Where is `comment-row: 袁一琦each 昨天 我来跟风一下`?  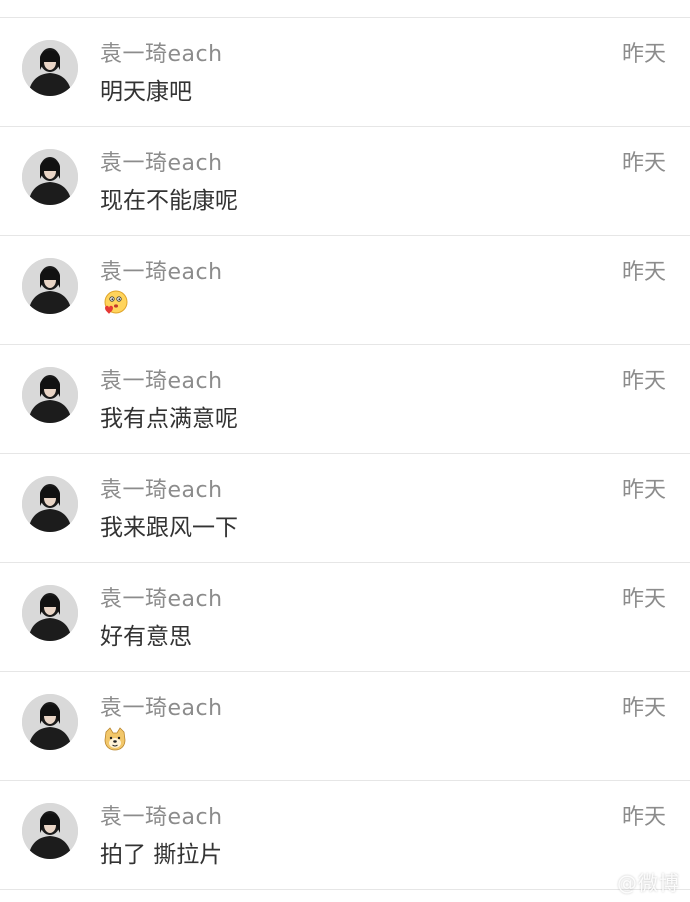 comment-row: 袁一琦each 昨天 我来跟风一下 is located at coordinates (345, 508).